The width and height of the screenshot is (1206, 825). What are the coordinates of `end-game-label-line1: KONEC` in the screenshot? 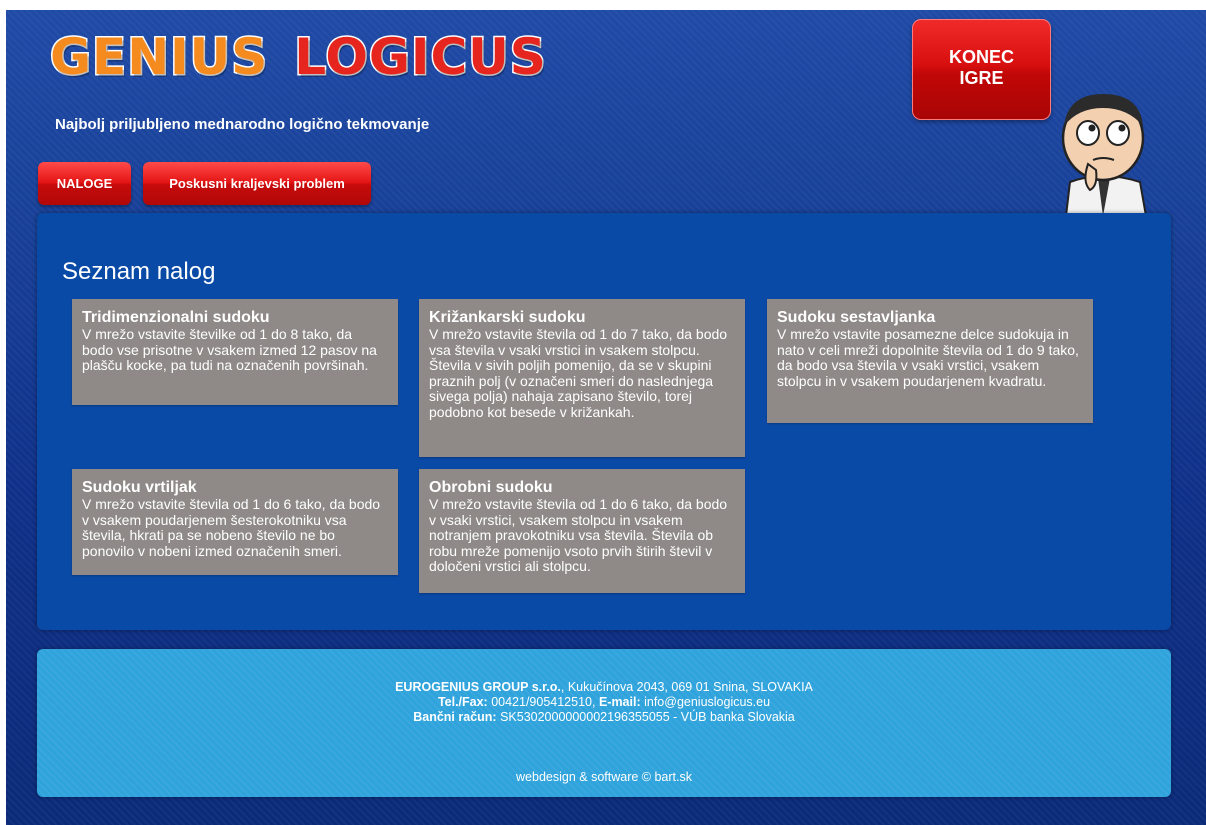 It's located at (981, 57).